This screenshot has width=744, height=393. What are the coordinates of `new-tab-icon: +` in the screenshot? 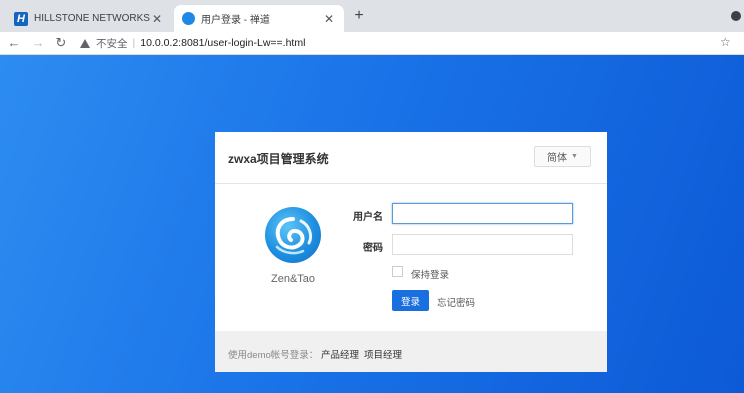 It's located at (359, 16).